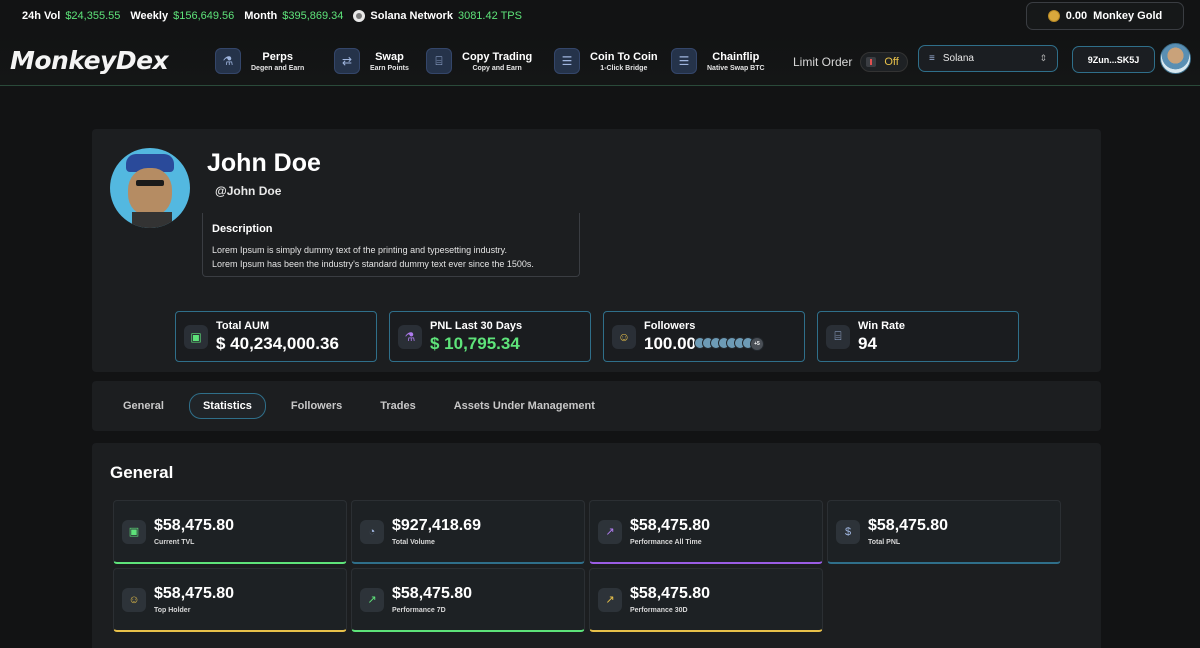 Image resolution: width=1200 pixels, height=648 pixels. I want to click on stat-total-aum: ▣ Total AUM $ 40,234,000.36, so click(276, 336).